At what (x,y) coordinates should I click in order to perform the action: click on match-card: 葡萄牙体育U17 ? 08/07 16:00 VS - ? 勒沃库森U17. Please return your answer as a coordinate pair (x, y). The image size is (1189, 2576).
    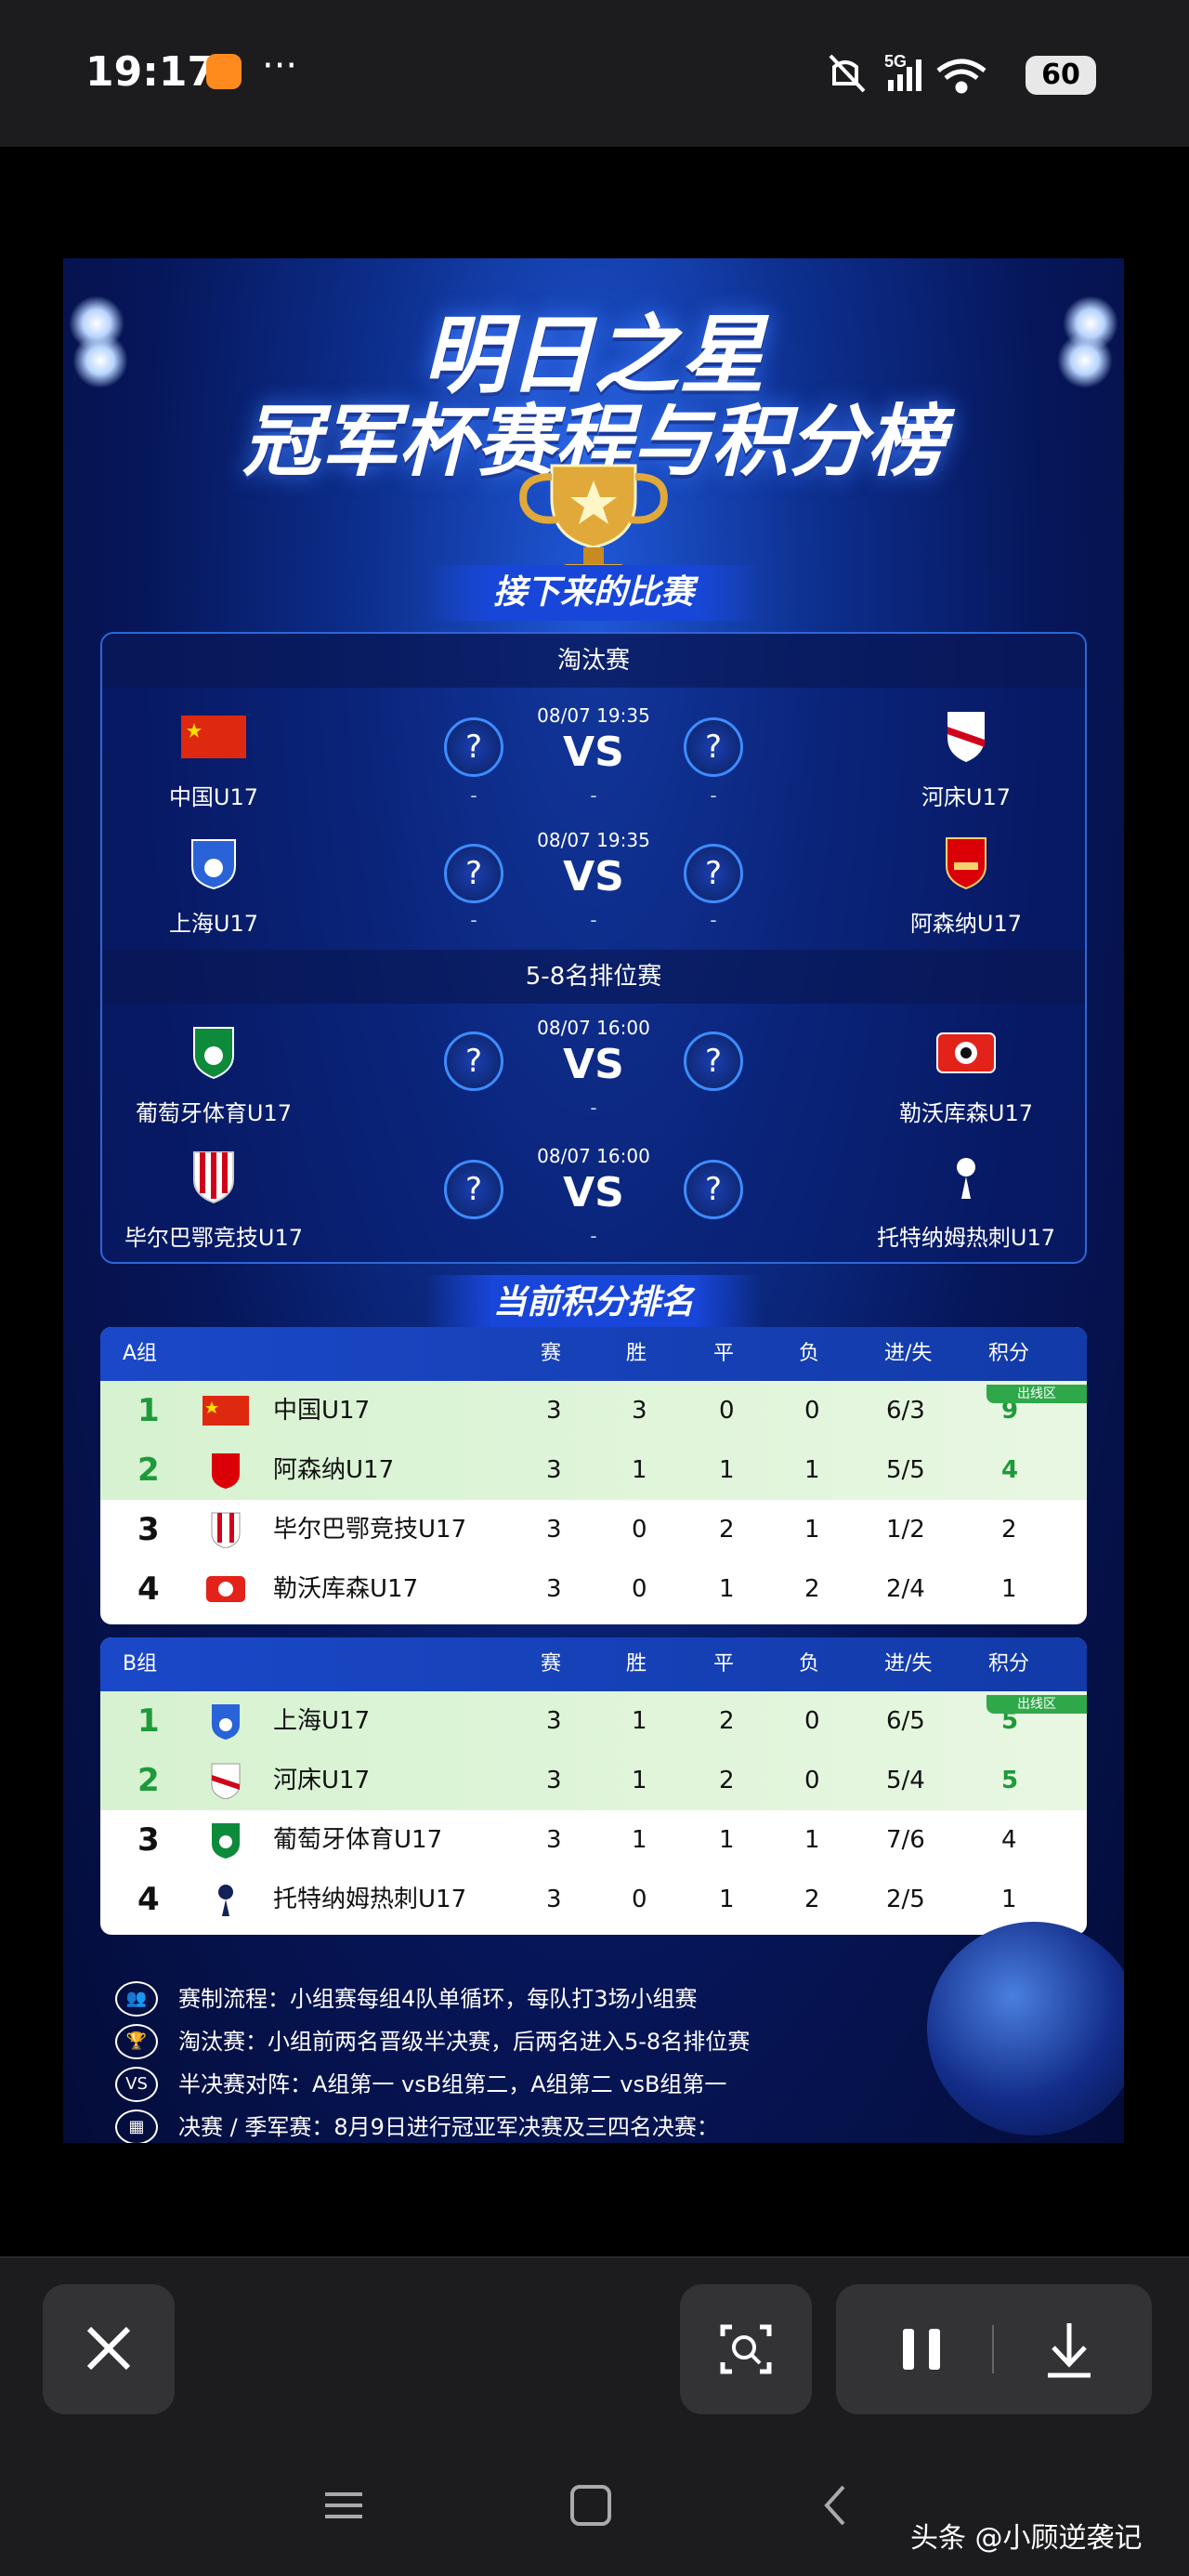
    Looking at the image, I should click on (593, 1067).